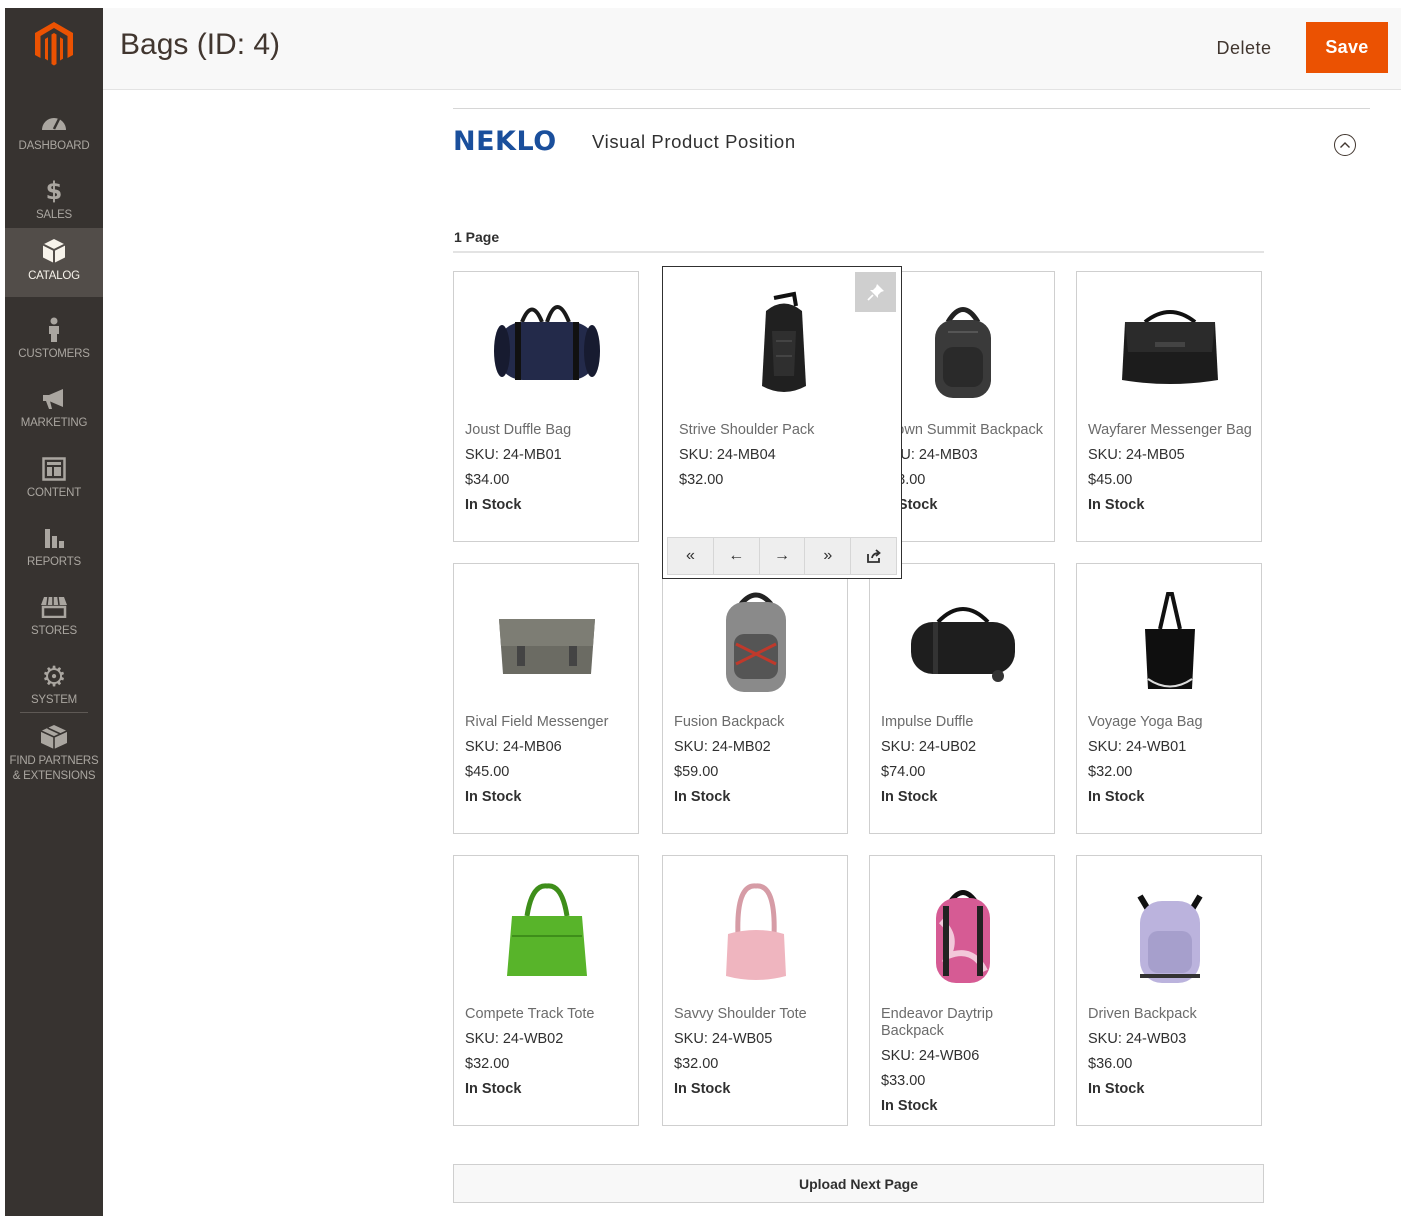  I want to click on page-title: Bags (ID: 4), so click(200, 44).